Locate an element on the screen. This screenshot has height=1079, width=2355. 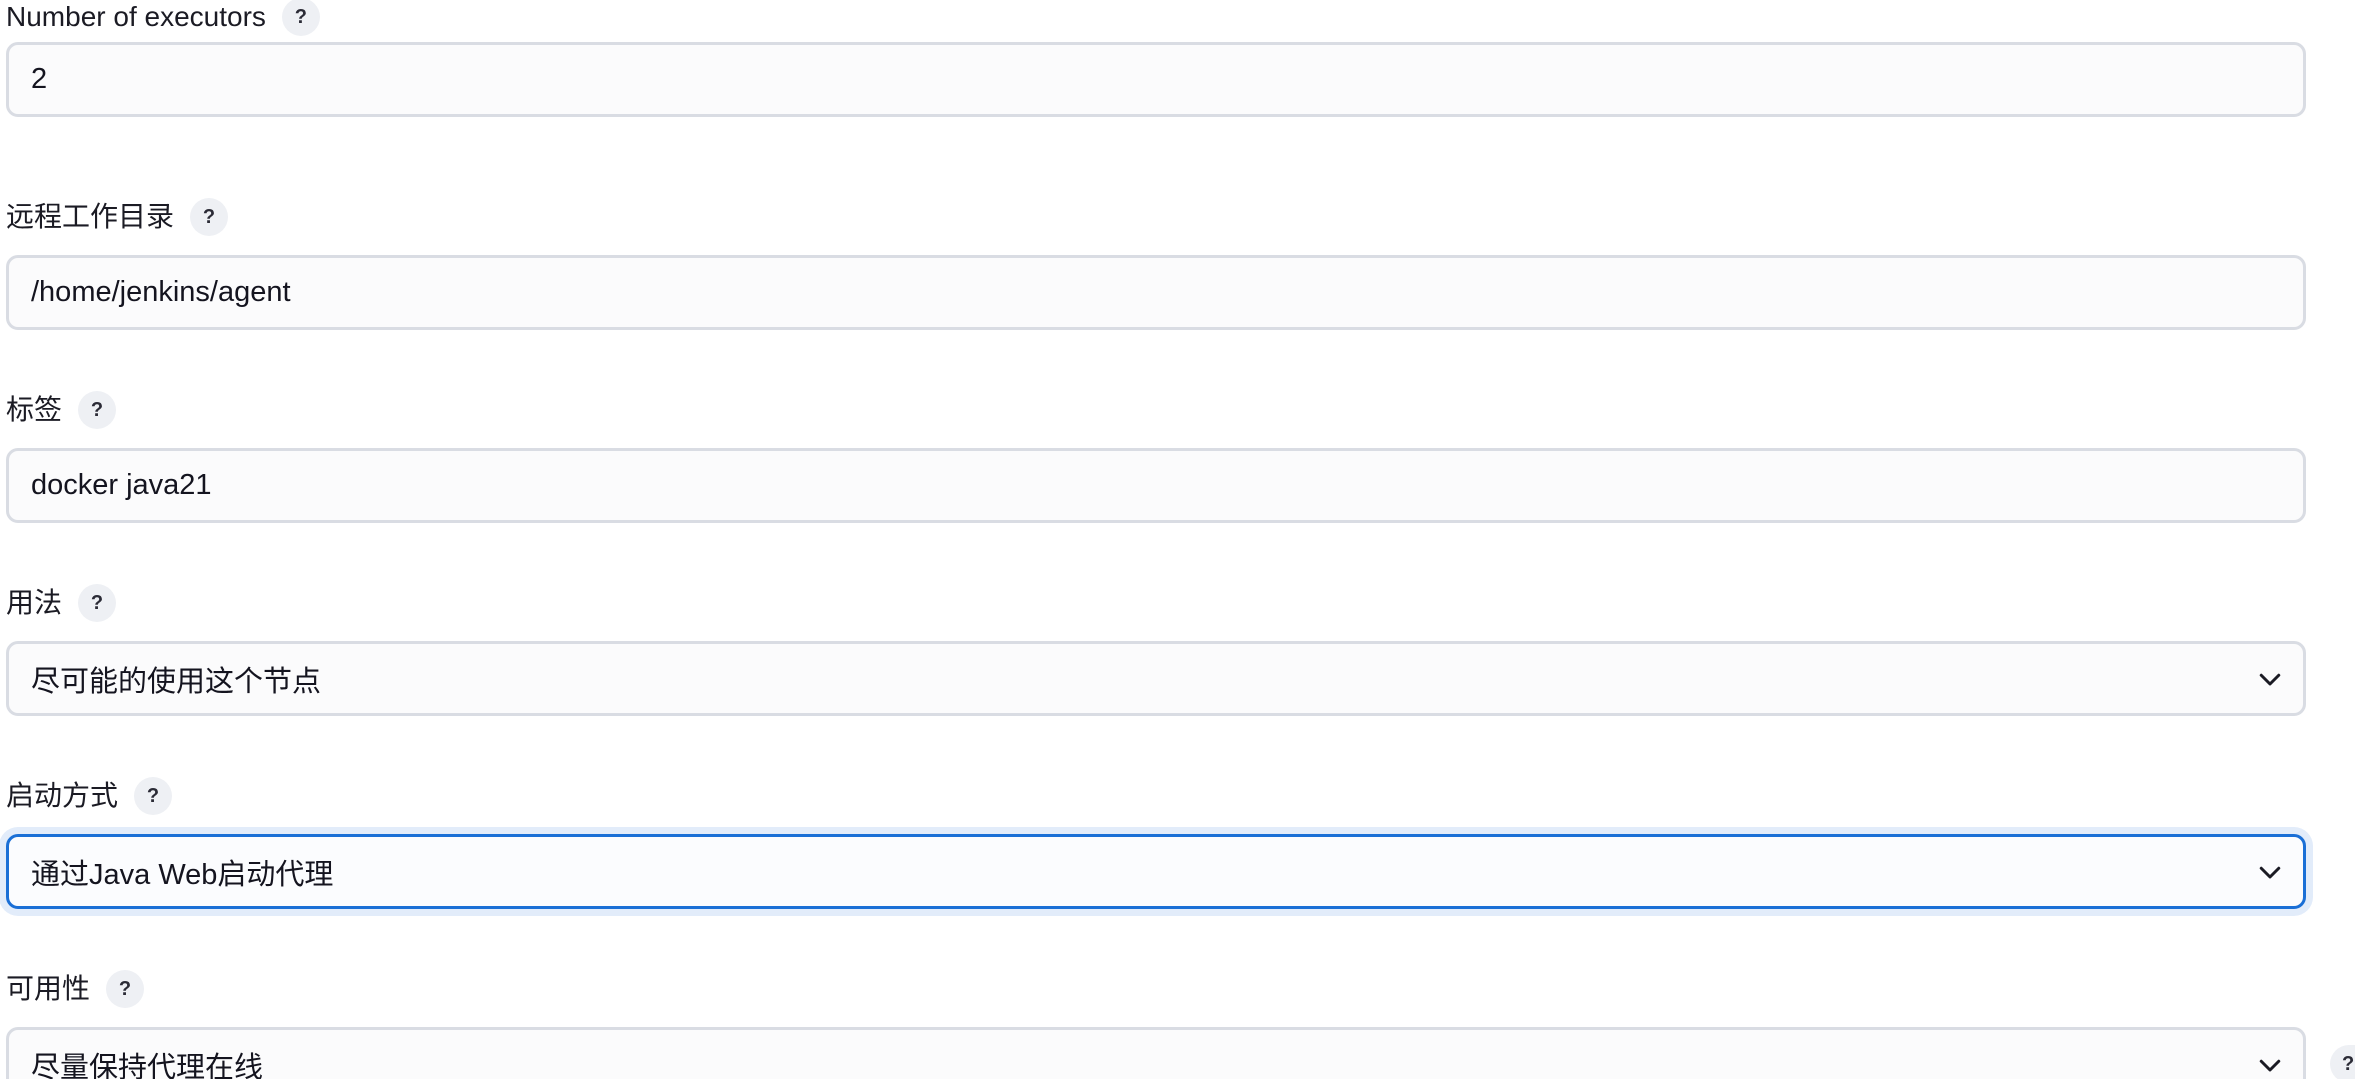
remote-dir-help-icon: ? is located at coordinates (209, 217).